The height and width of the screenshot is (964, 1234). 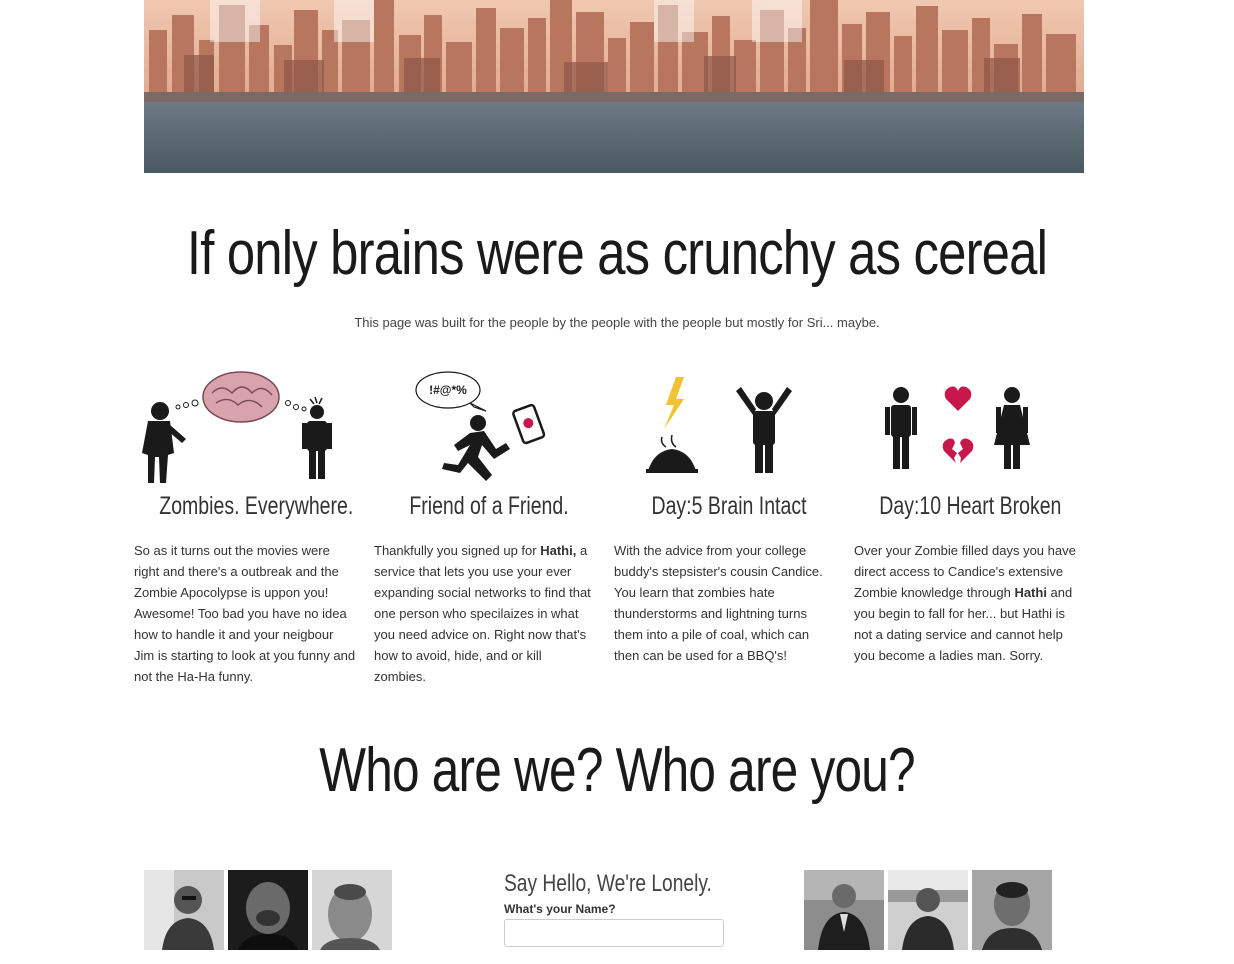 I want to click on page-title: If only brains were as crunchy as cereal, so click(x=617, y=253).